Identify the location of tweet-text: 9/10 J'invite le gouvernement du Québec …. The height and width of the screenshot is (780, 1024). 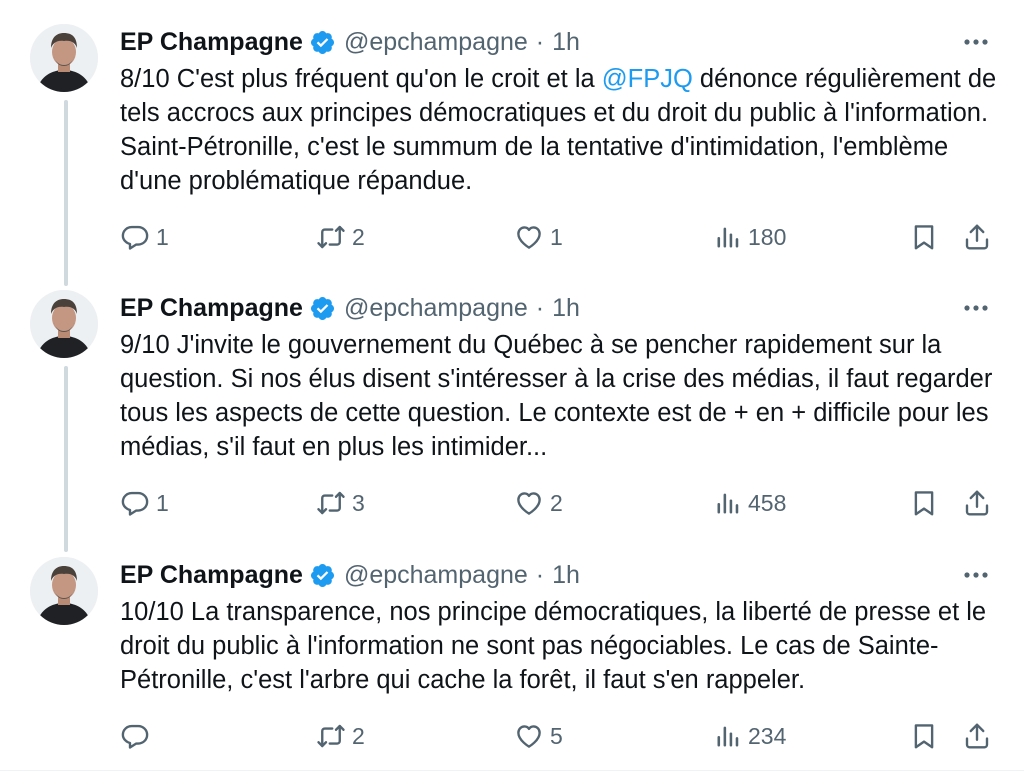
(560, 396).